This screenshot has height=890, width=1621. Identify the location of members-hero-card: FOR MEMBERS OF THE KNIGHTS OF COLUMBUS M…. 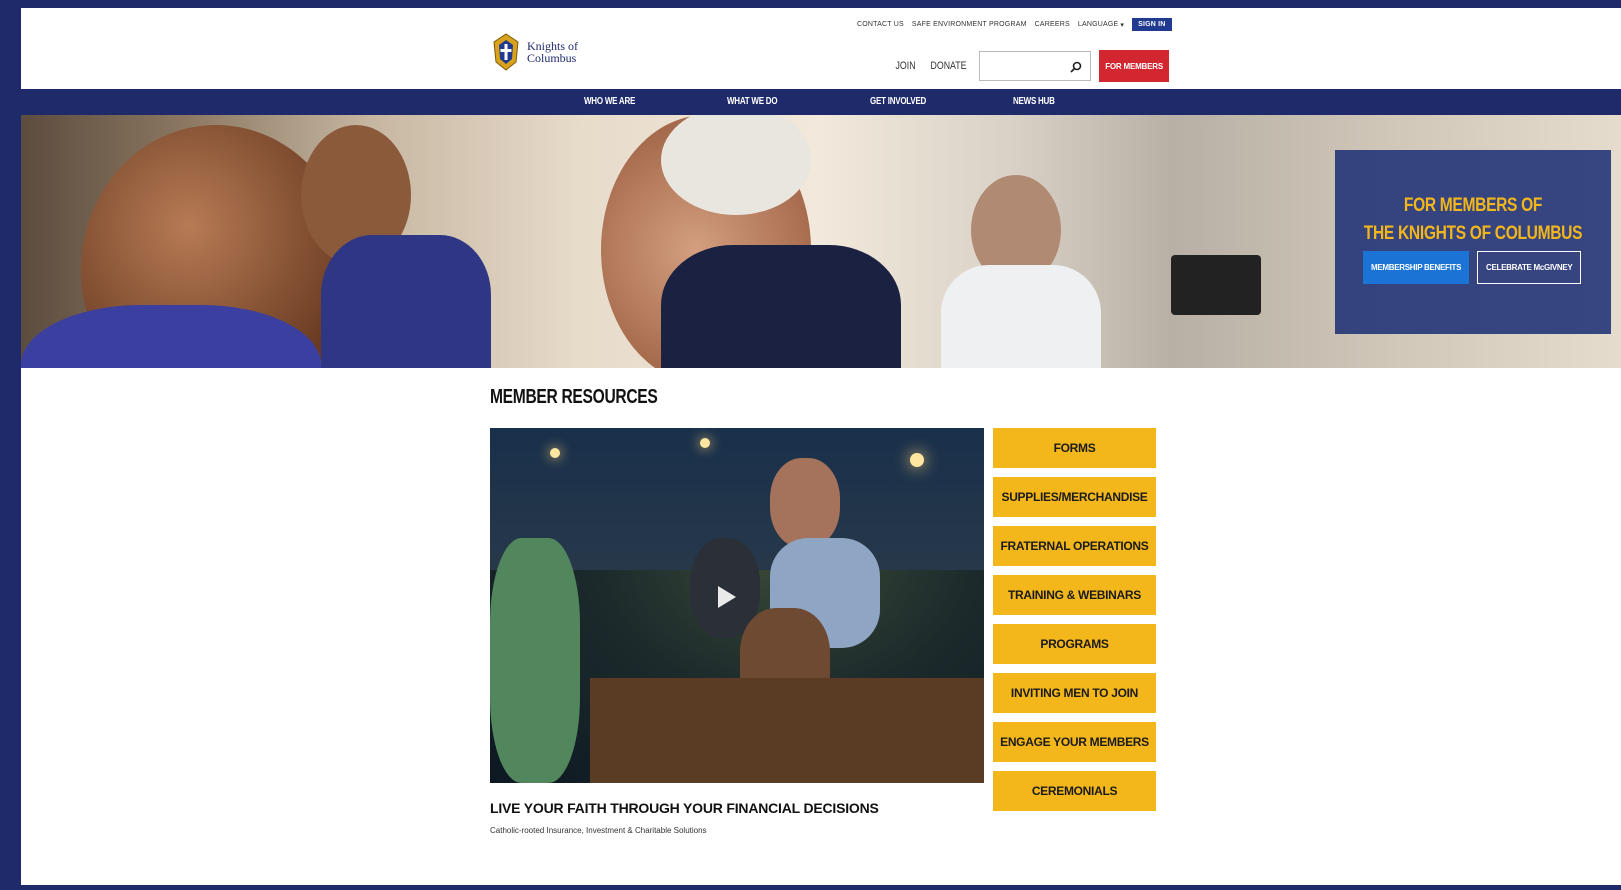
(1473, 242).